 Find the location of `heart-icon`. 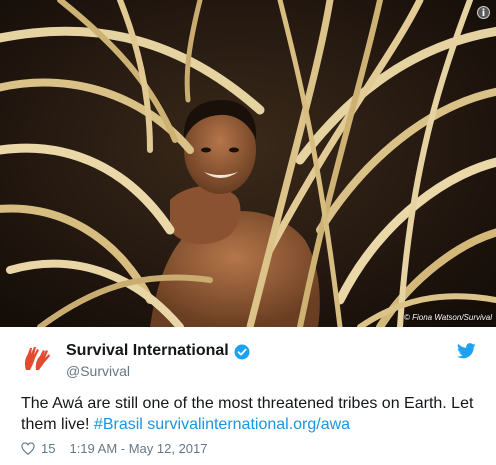

heart-icon is located at coordinates (28, 448).